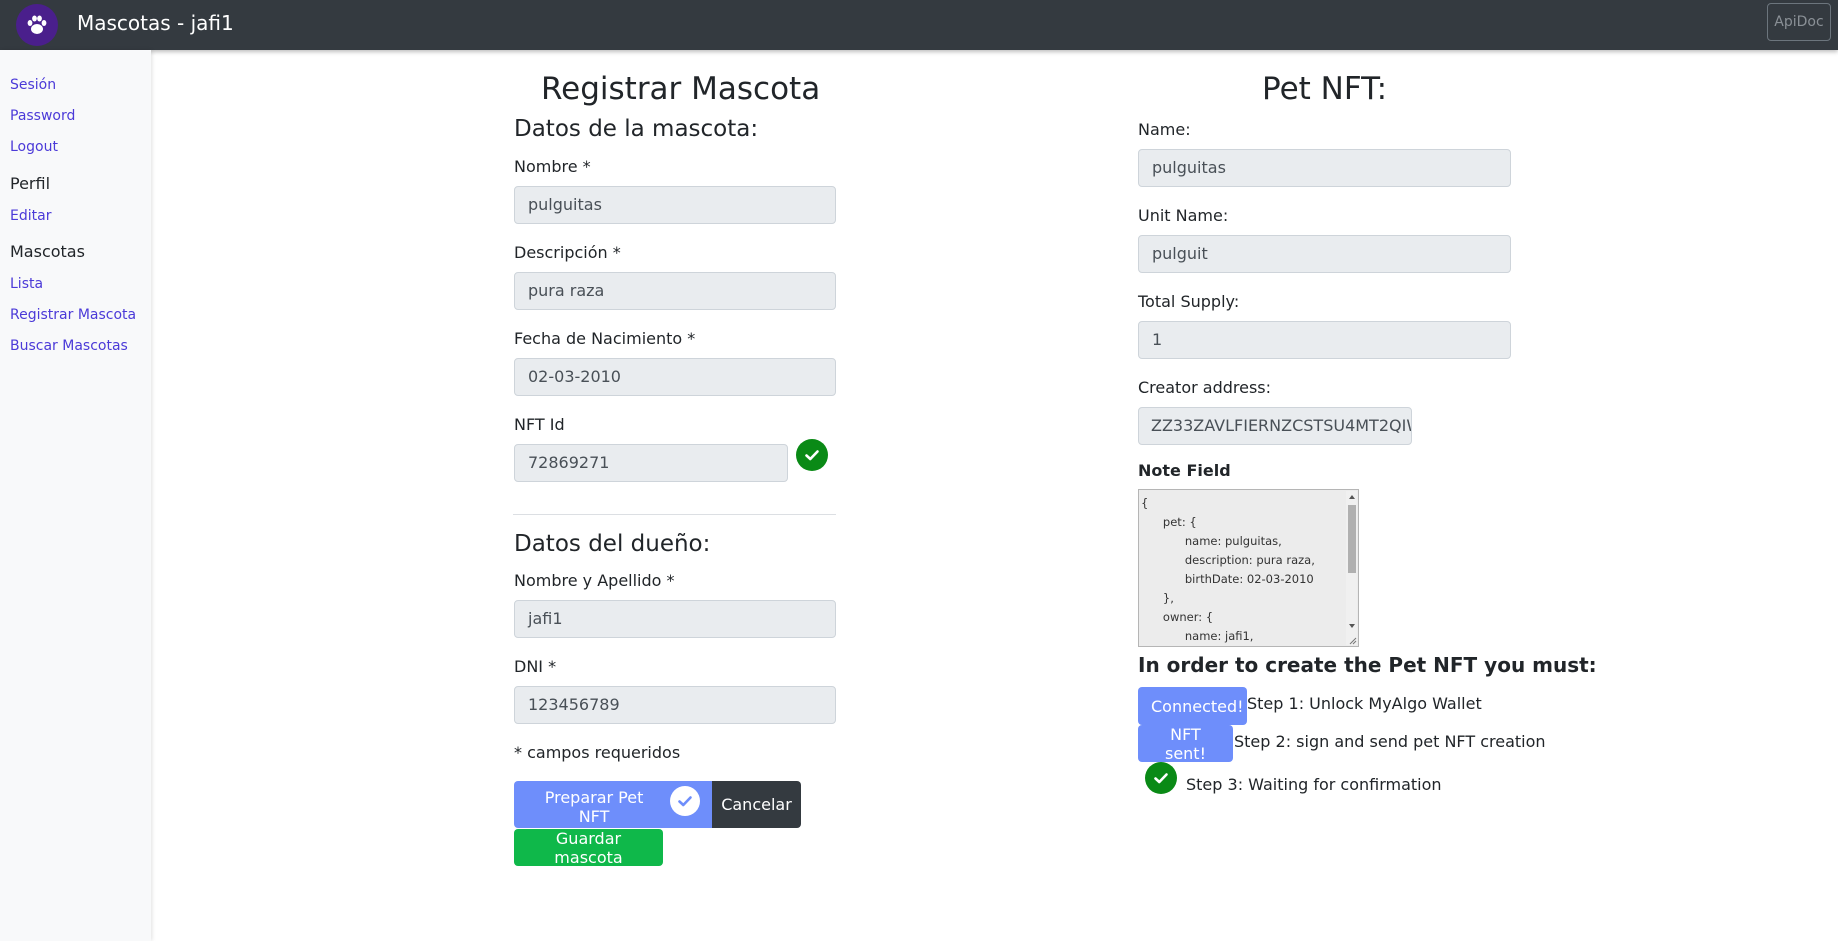 This screenshot has width=1838, height=941. What do you see at coordinates (1352, 626) in the screenshot?
I see `scroll-down-arrow-icon` at bounding box center [1352, 626].